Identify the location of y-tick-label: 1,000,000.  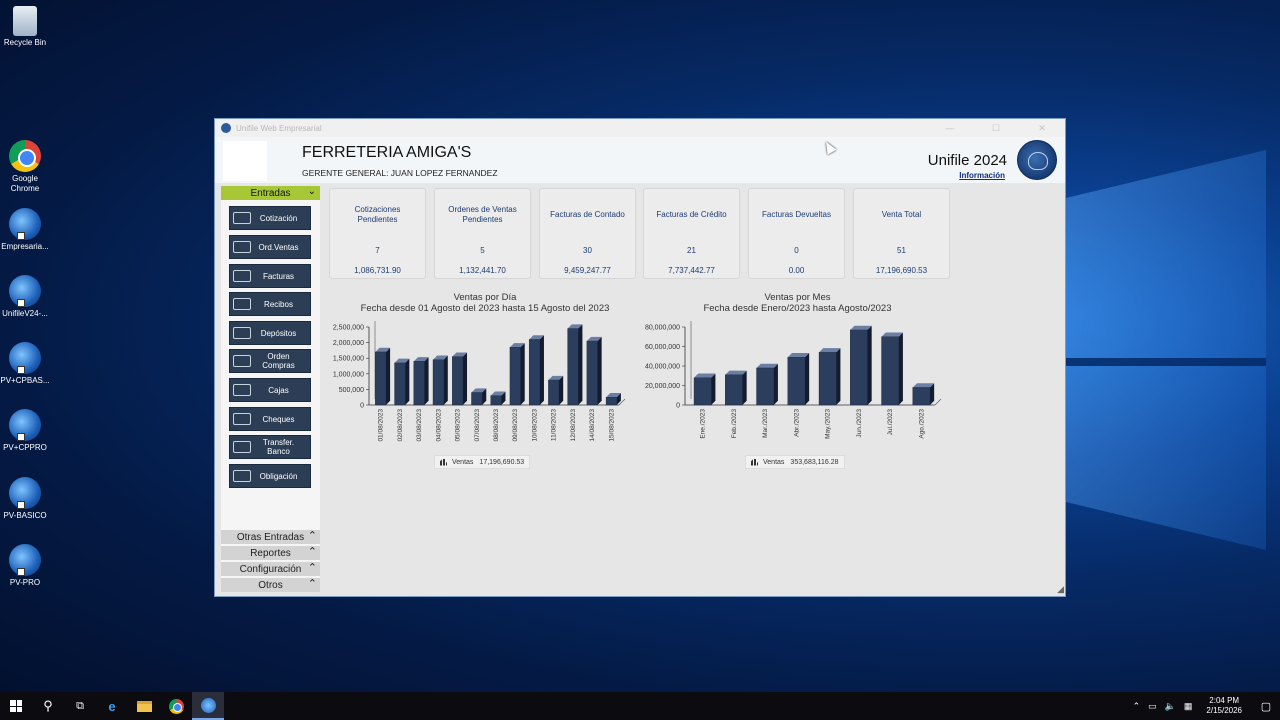
(348, 374).